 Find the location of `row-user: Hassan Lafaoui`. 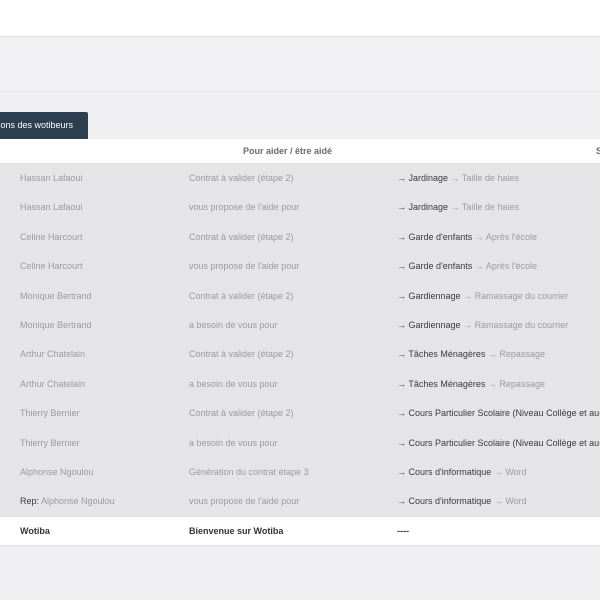

row-user: Hassan Lafaoui is located at coordinates (51, 207).